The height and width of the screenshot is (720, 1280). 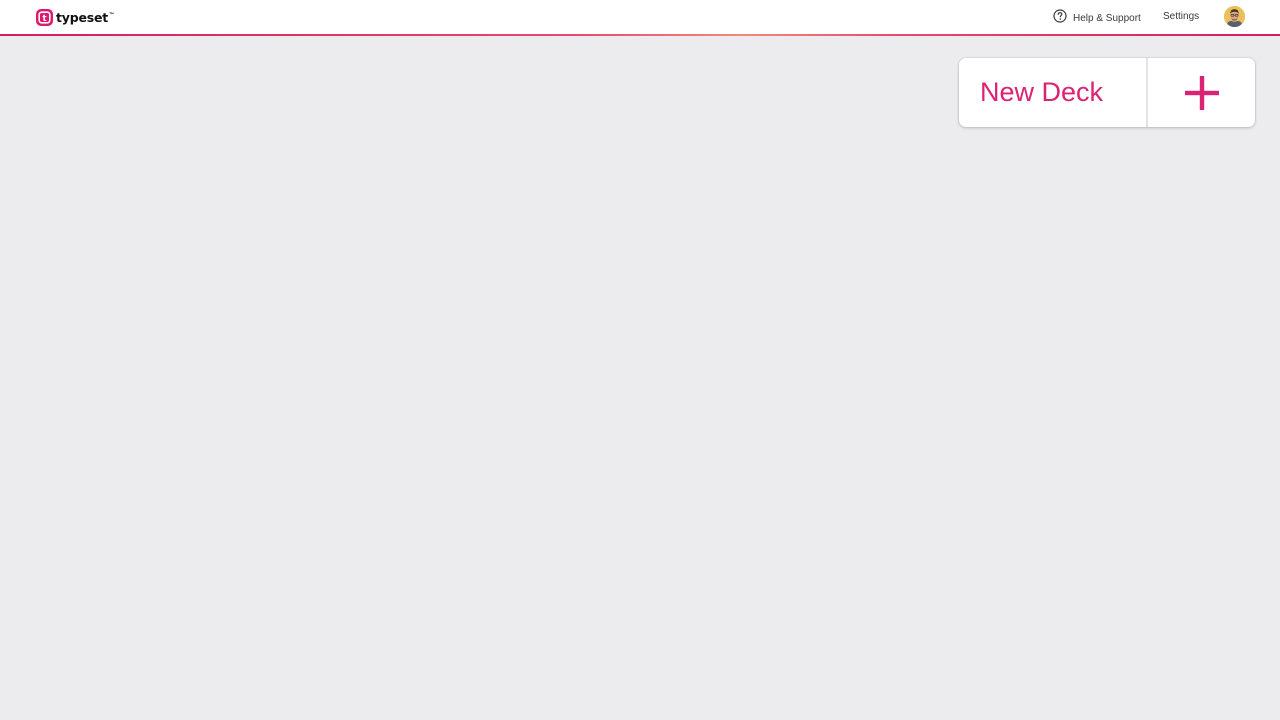 I want to click on plus-icon, so click(x=1201, y=92).